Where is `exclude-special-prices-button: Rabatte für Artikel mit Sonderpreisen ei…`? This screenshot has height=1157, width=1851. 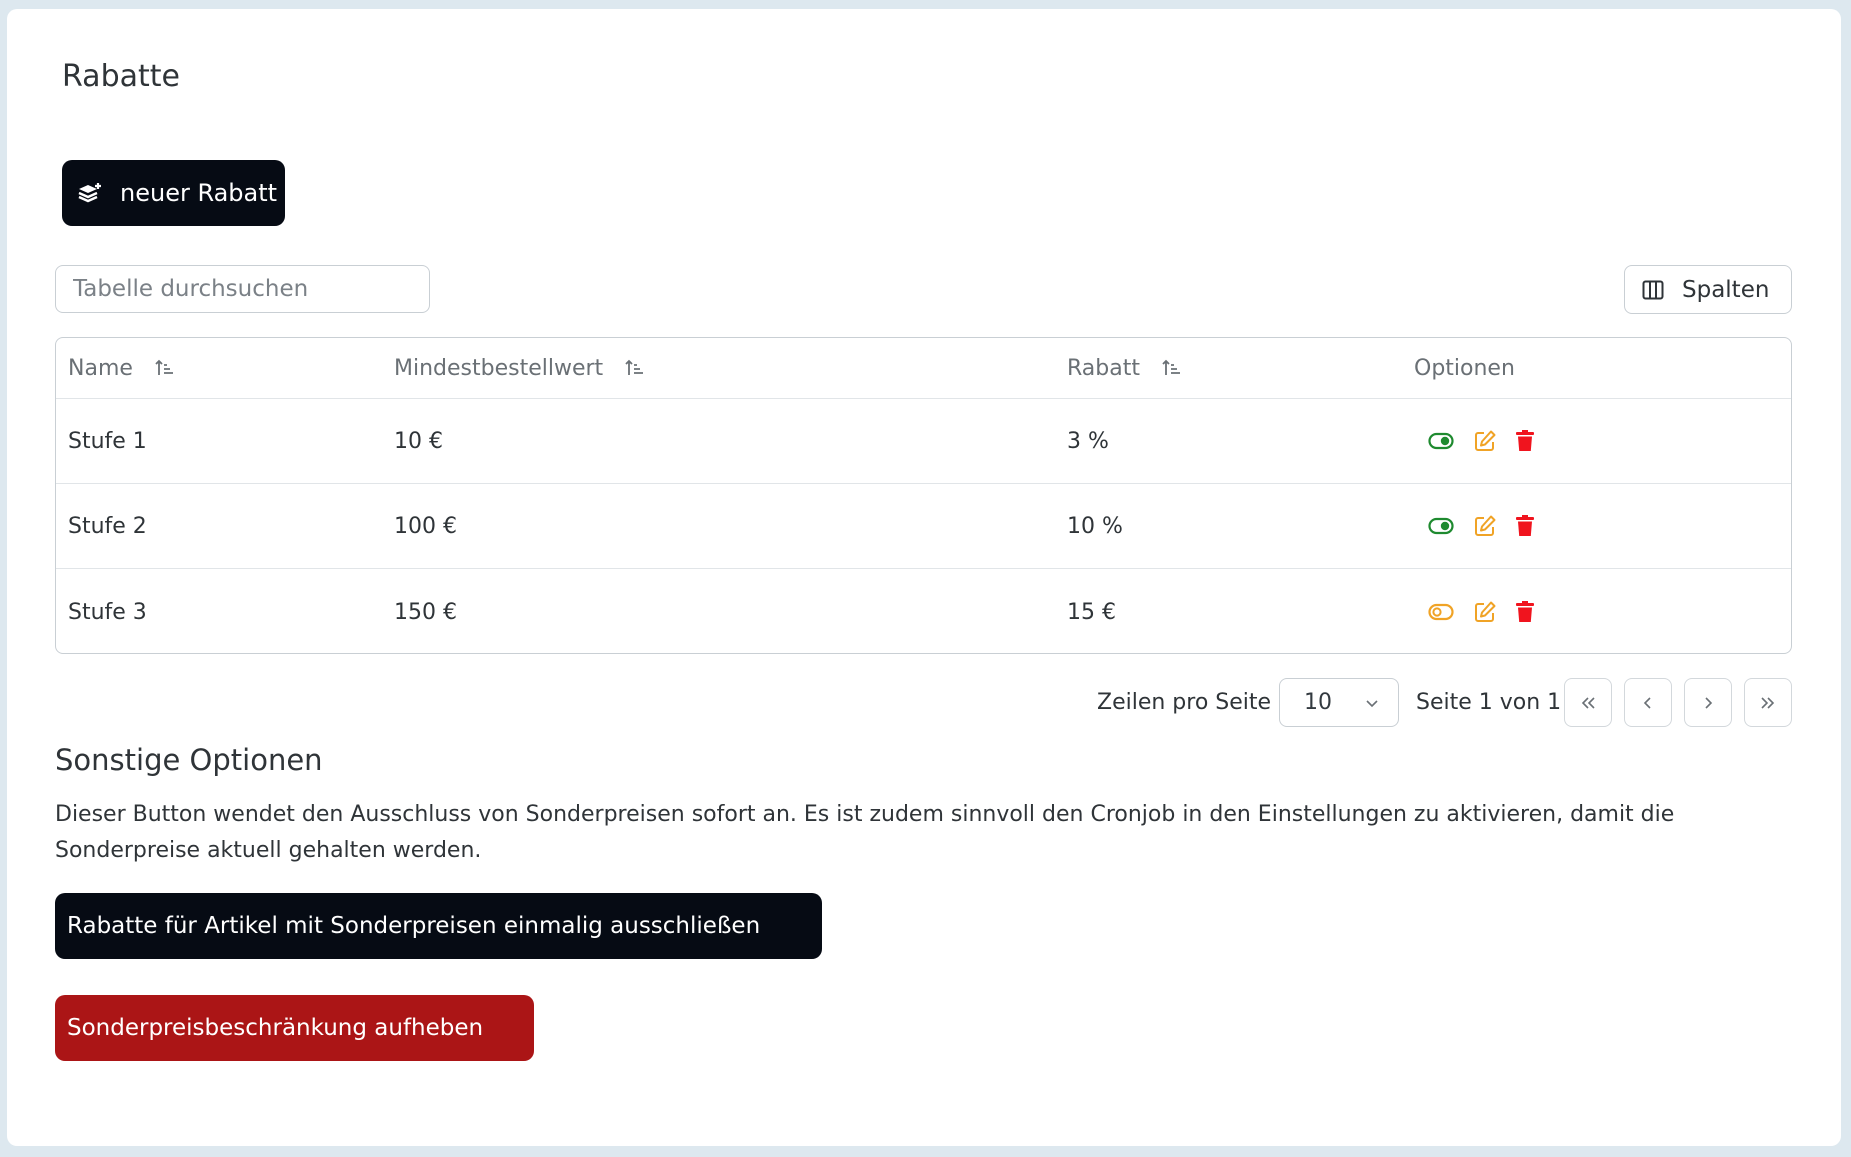 exclude-special-prices-button: Rabatte für Artikel mit Sonderpreisen ei… is located at coordinates (438, 926).